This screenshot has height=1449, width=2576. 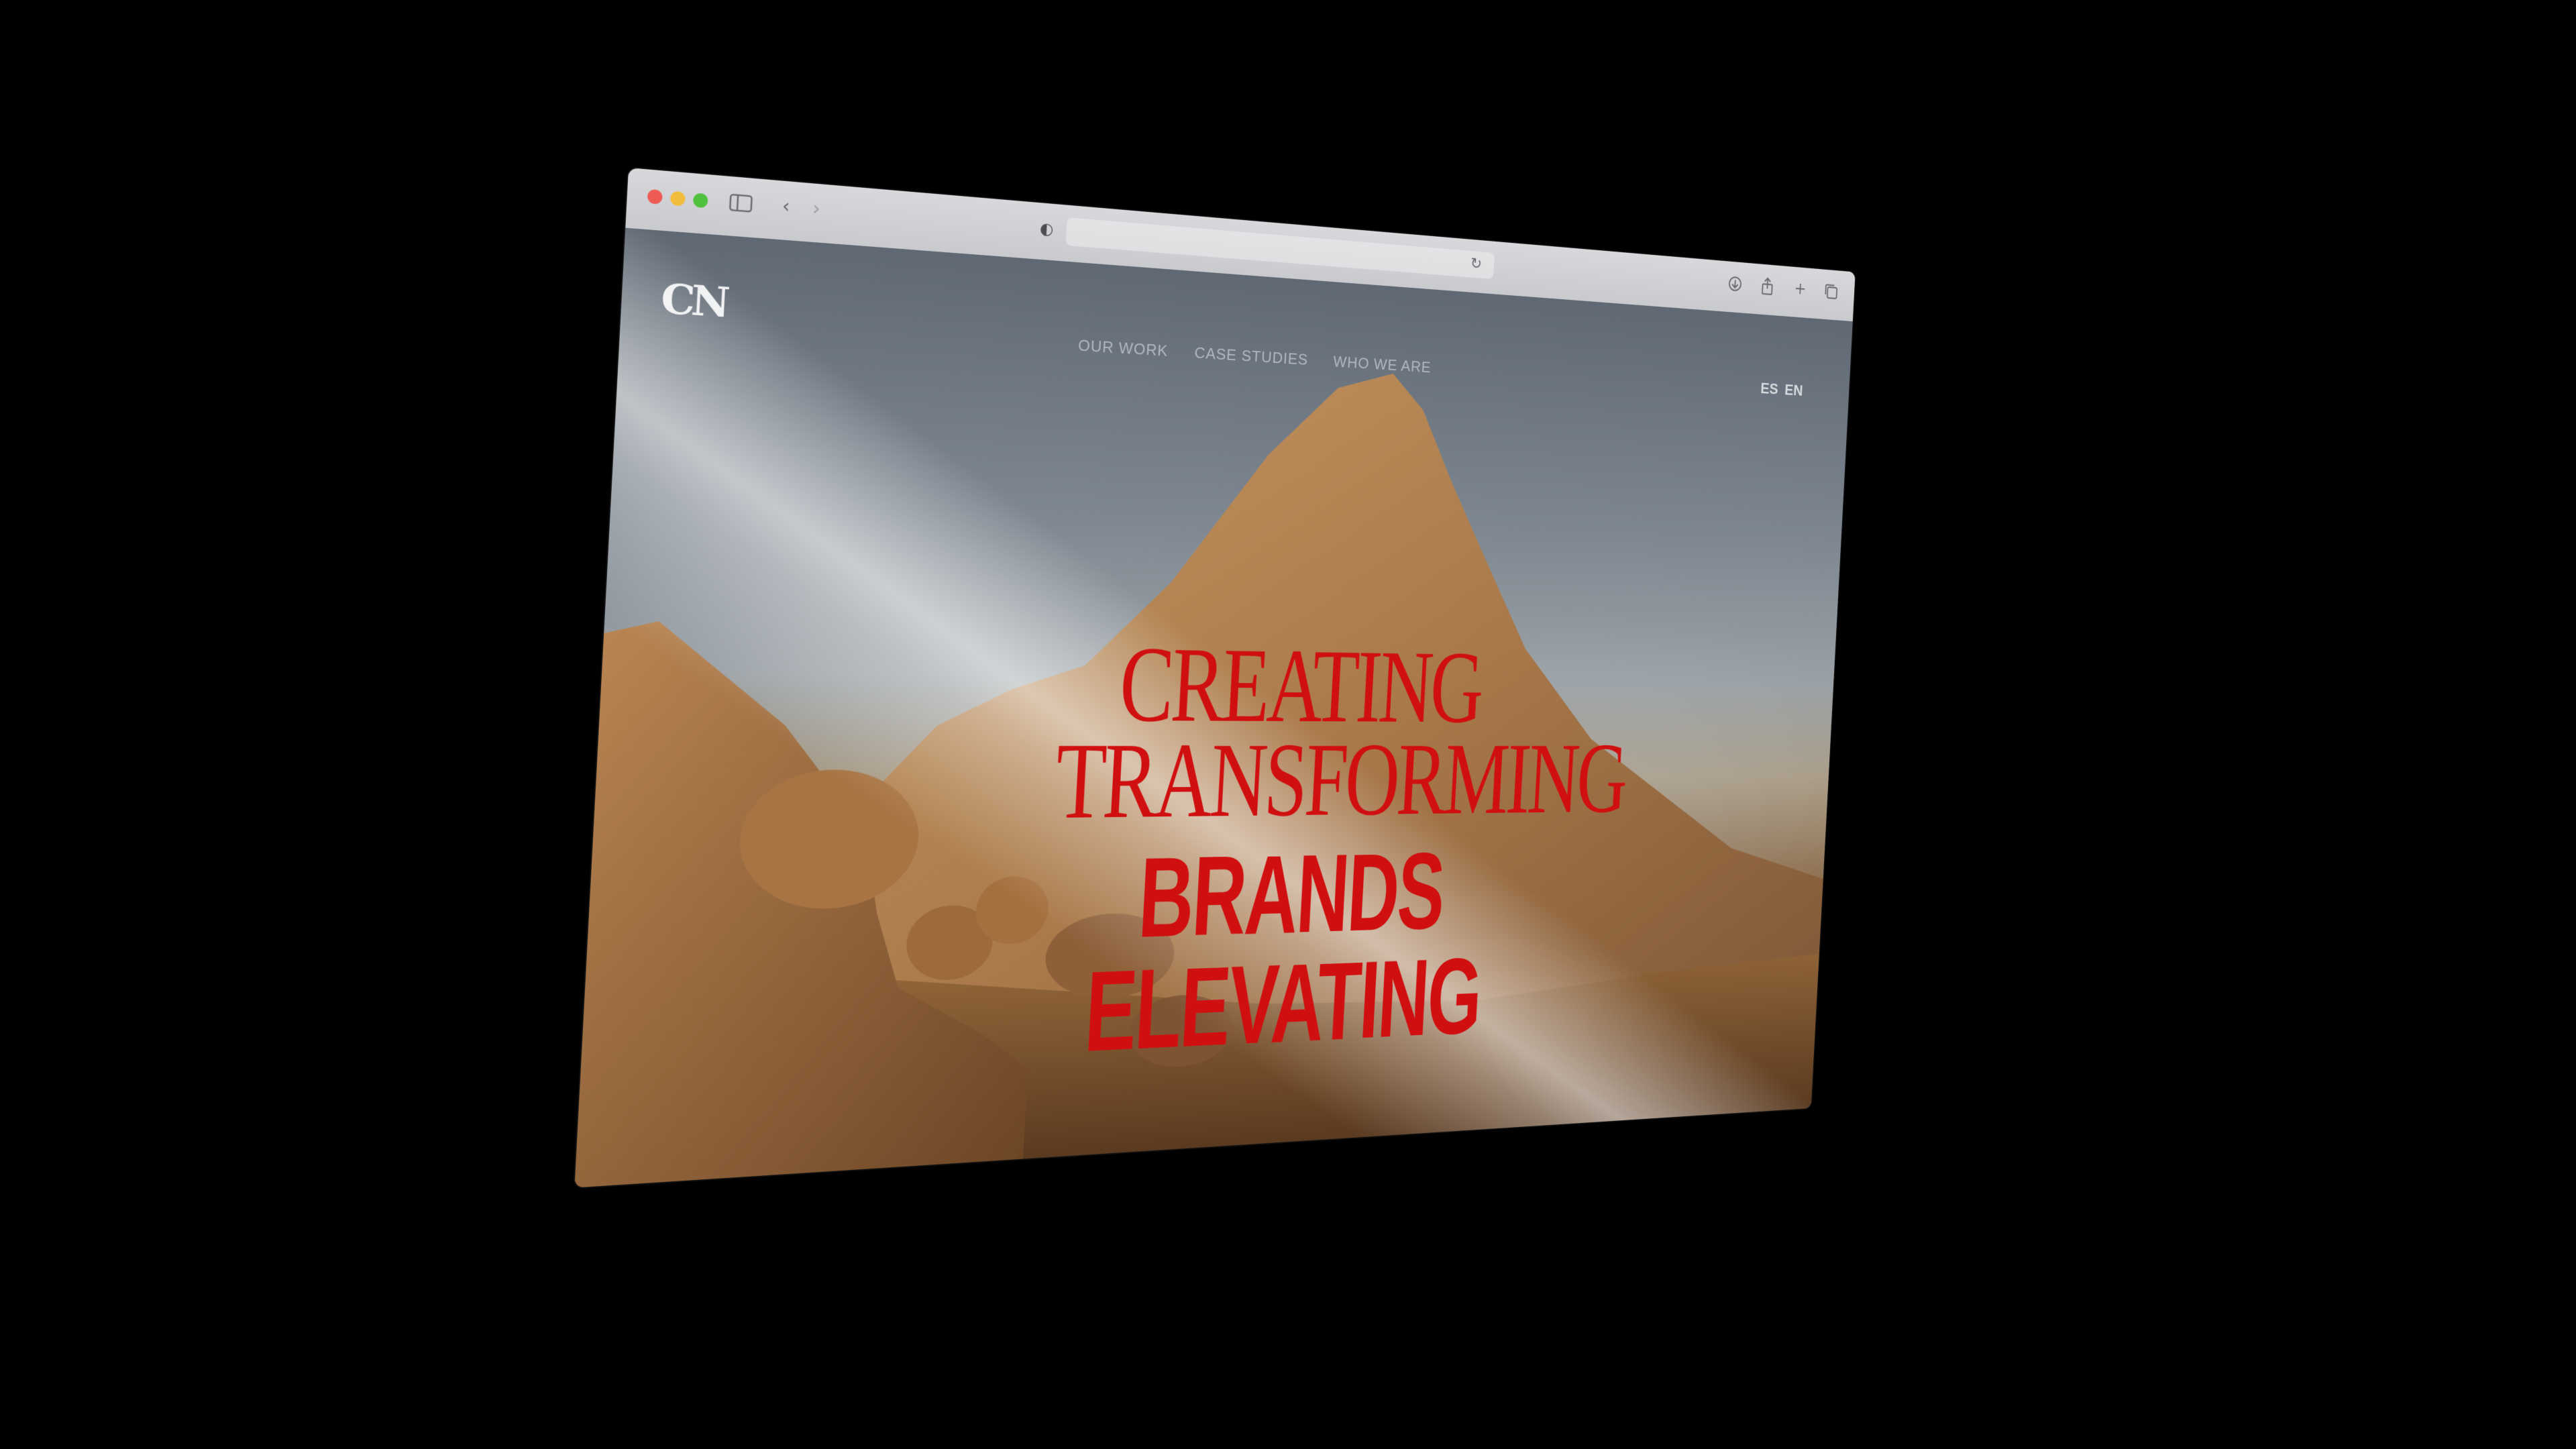 I want to click on lang-en: EN, so click(x=1794, y=390).